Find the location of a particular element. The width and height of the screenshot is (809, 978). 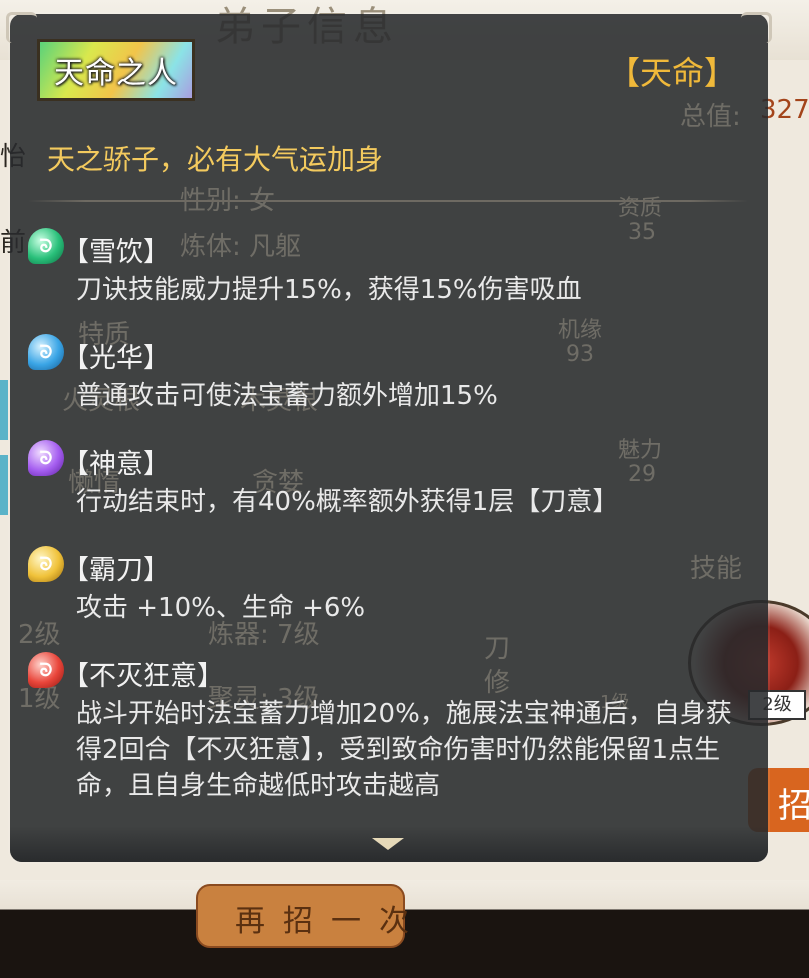

recruit-button-label: 招 is located at coordinates (793, 806).